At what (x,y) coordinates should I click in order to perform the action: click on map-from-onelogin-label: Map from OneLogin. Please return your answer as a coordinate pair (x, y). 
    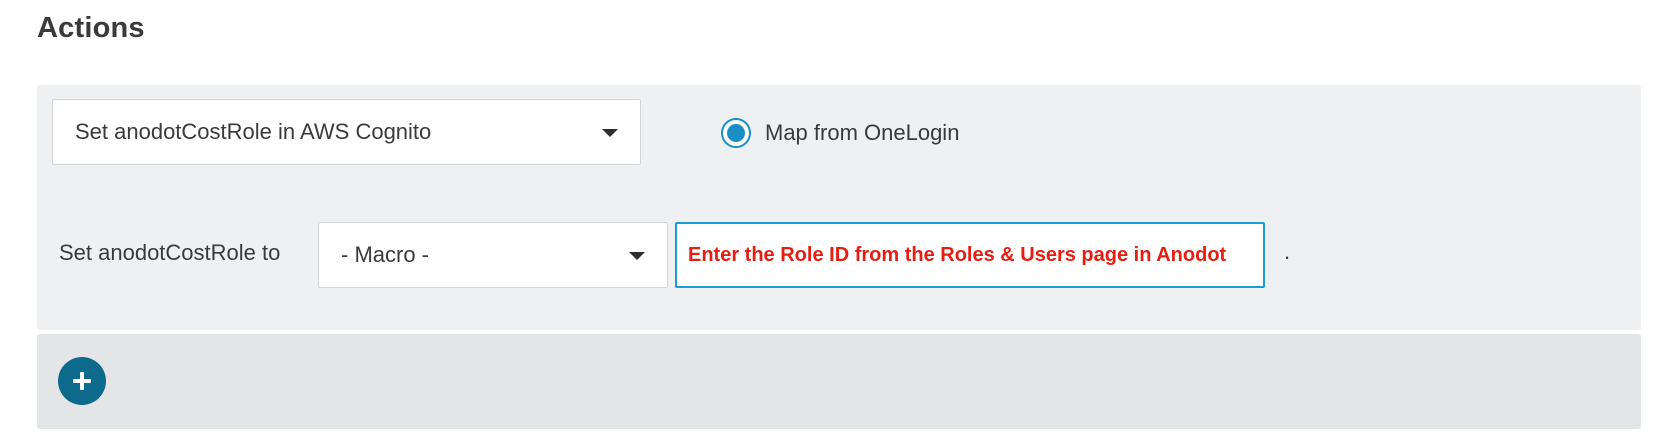
    Looking at the image, I should click on (862, 132).